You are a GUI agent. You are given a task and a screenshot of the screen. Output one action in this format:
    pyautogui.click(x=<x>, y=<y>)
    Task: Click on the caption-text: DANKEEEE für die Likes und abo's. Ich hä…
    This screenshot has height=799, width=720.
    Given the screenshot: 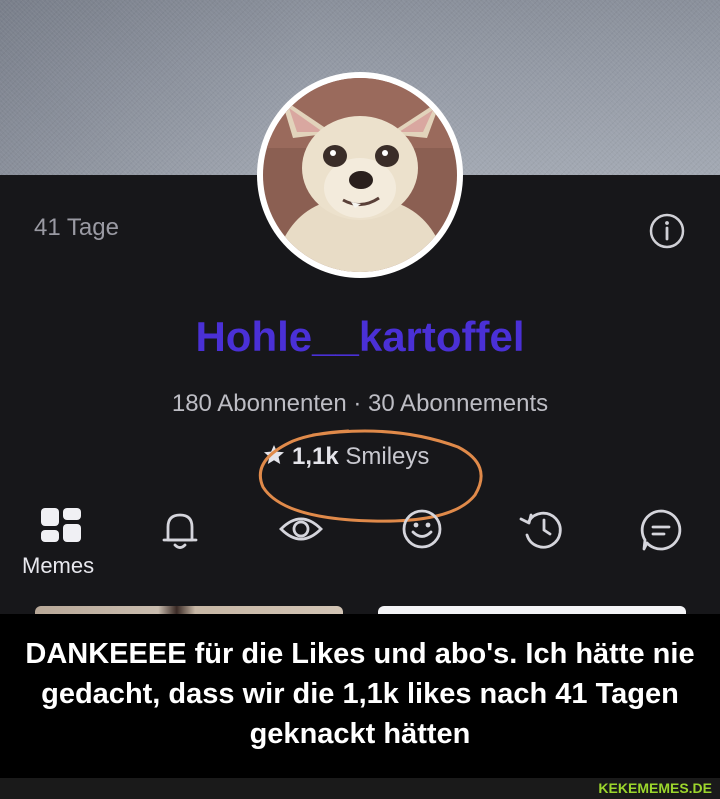 What is the action you would take?
    pyautogui.click(x=360, y=694)
    